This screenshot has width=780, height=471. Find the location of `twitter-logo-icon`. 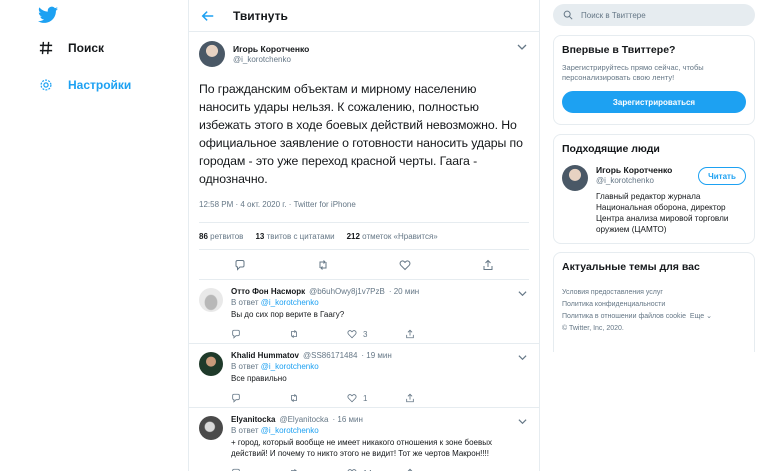

twitter-logo-icon is located at coordinates (48, 15).